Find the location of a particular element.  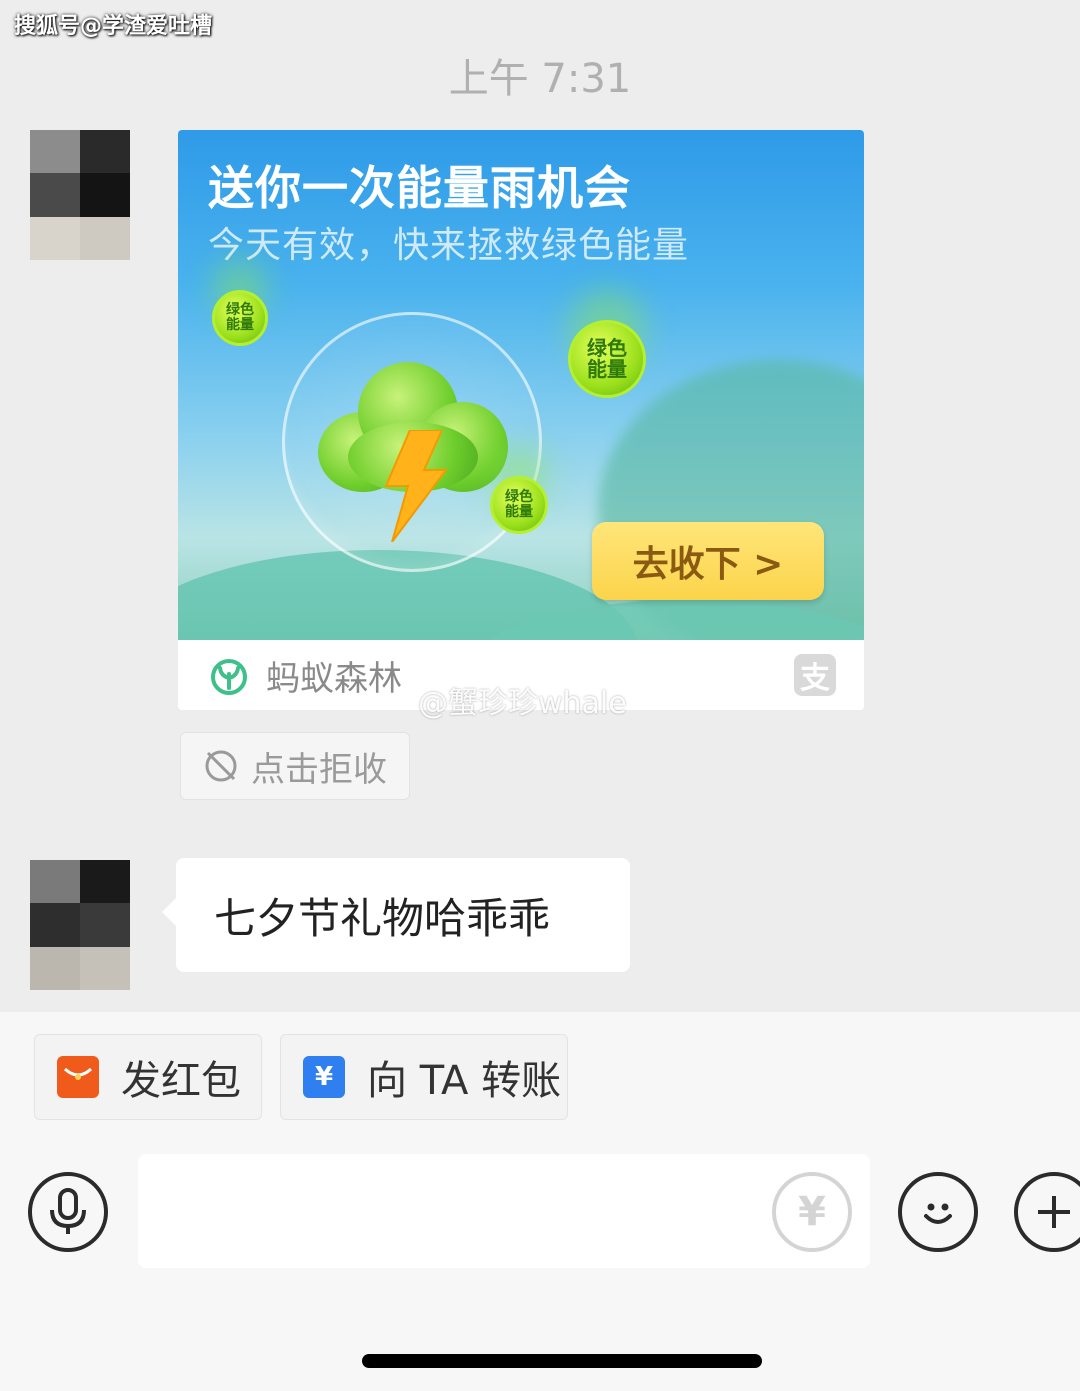

card-subtitle: 今天有效，快来拯救绿色能量 is located at coordinates (449, 245).